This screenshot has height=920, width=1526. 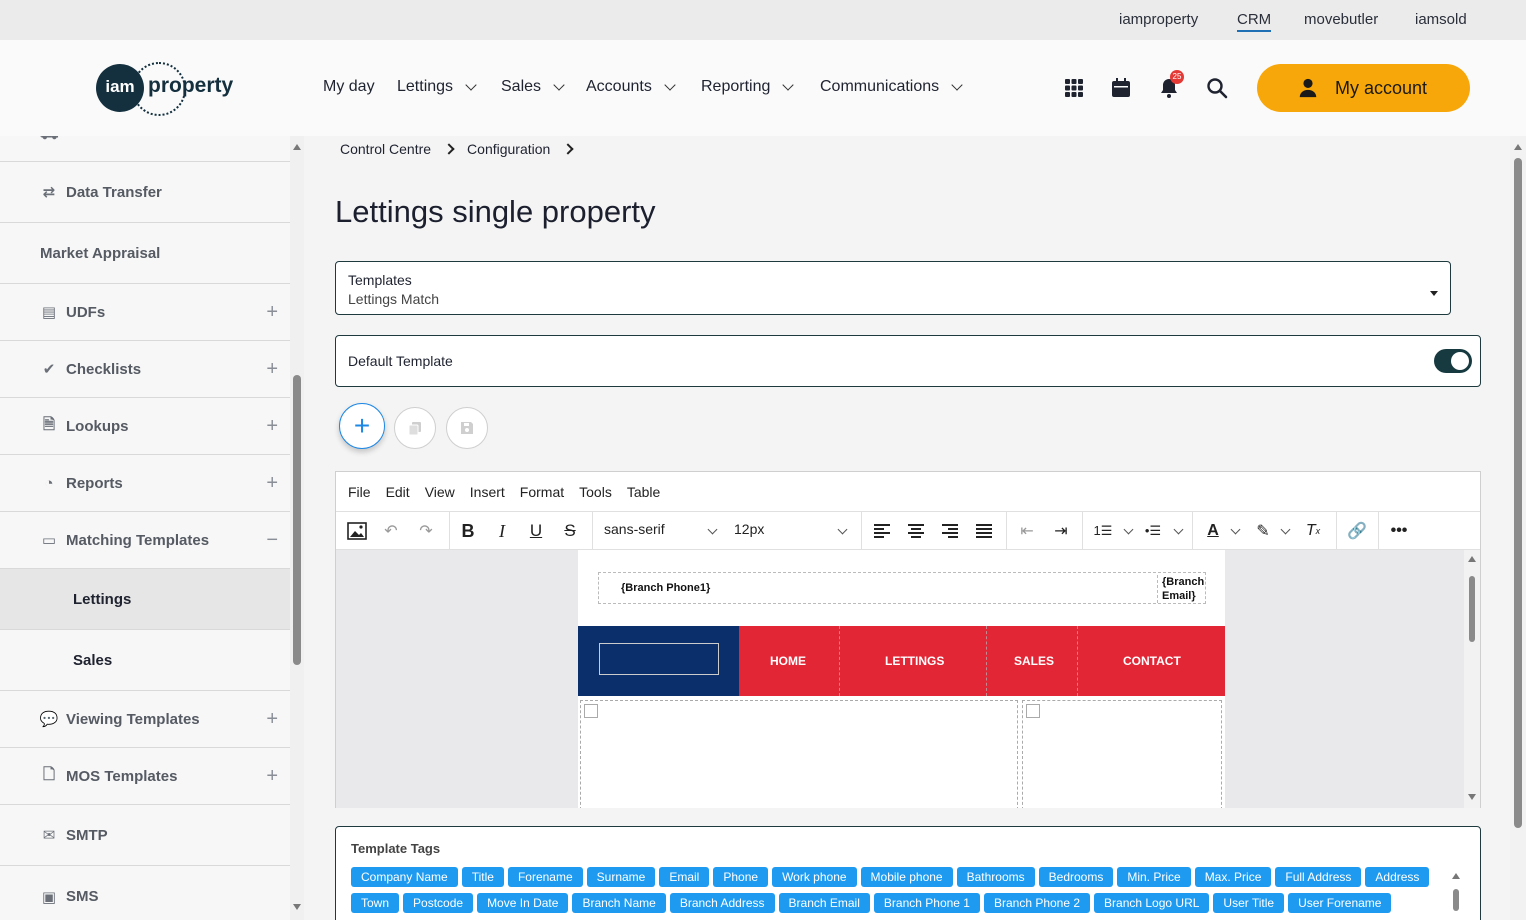 What do you see at coordinates (893, 288) in the screenshot?
I see `templates-select: Templates Lettings Match` at bounding box center [893, 288].